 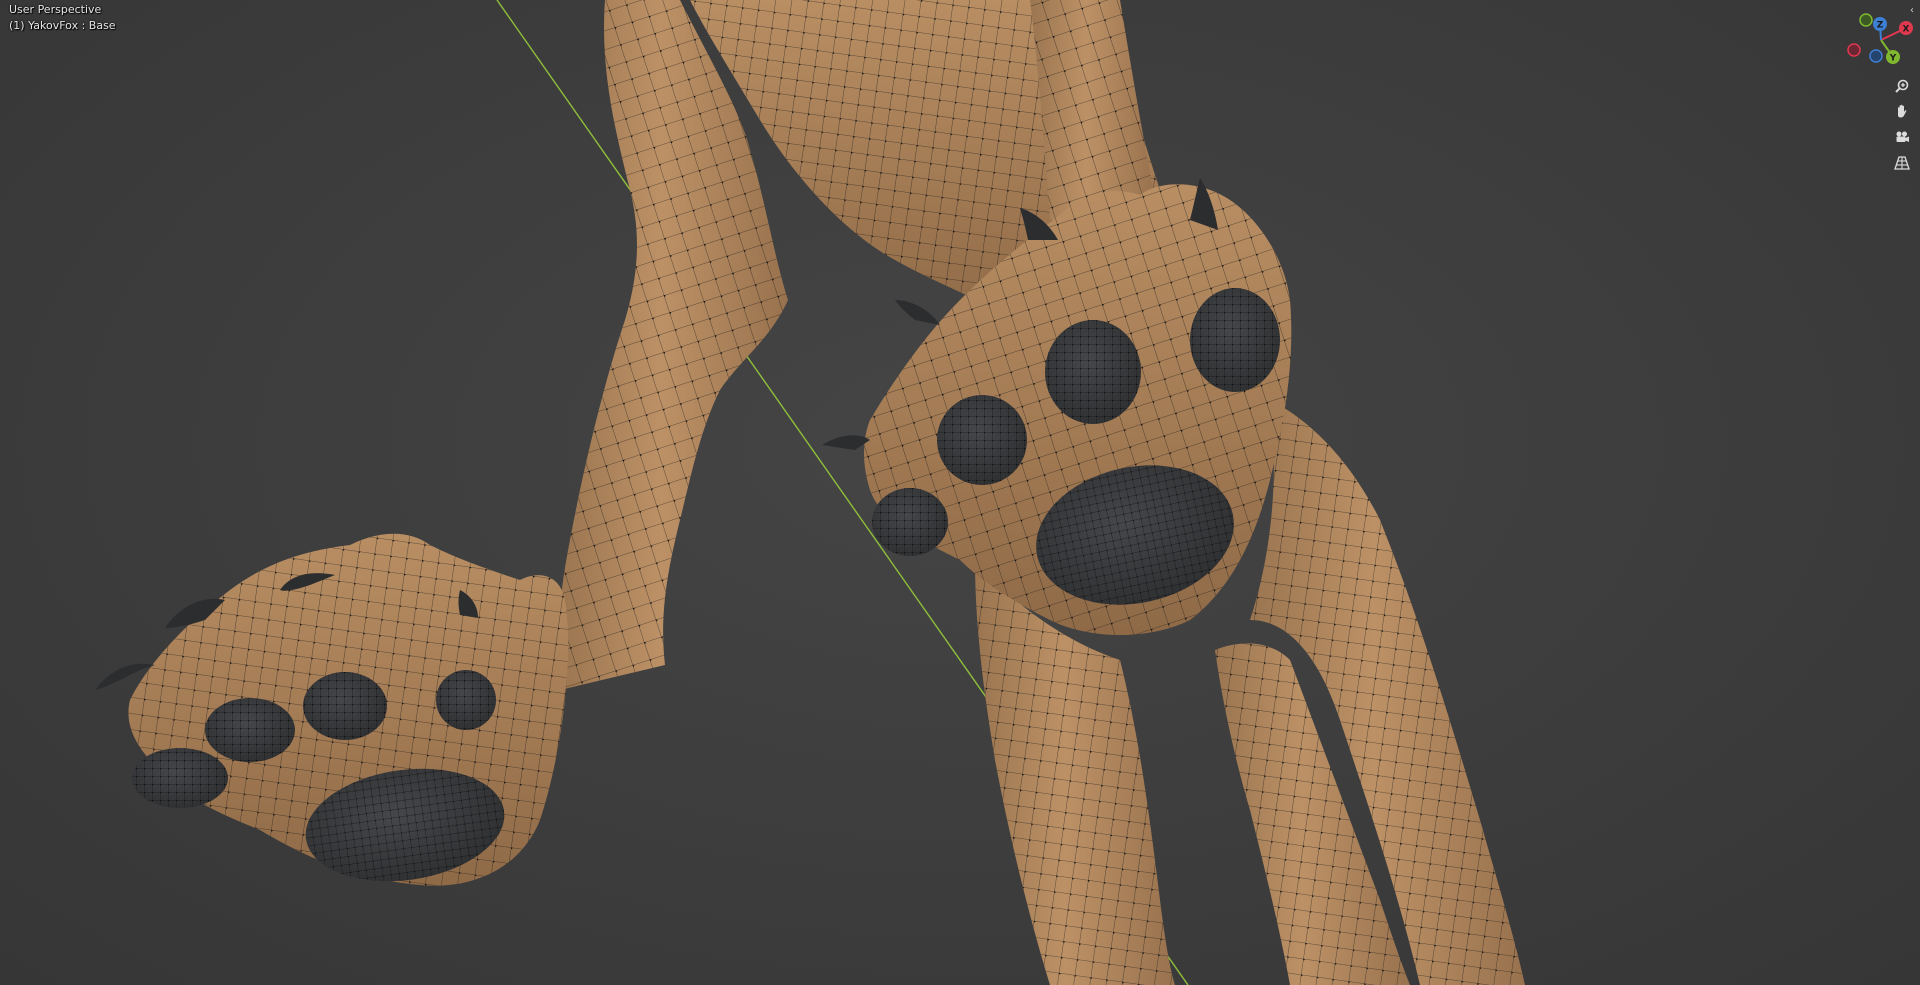 I want to click on pan-button, so click(x=1902, y=111).